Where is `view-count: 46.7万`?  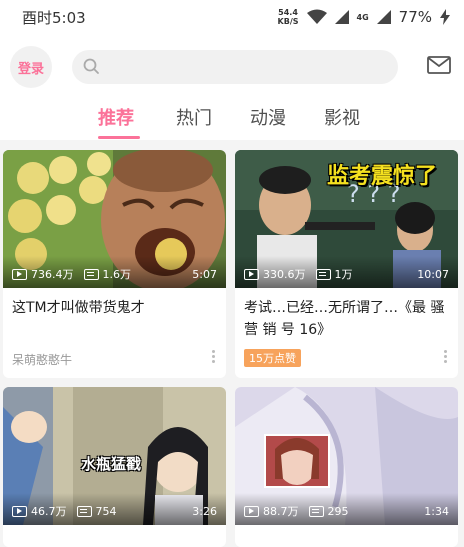 view-count: 46.7万 is located at coordinates (49, 511).